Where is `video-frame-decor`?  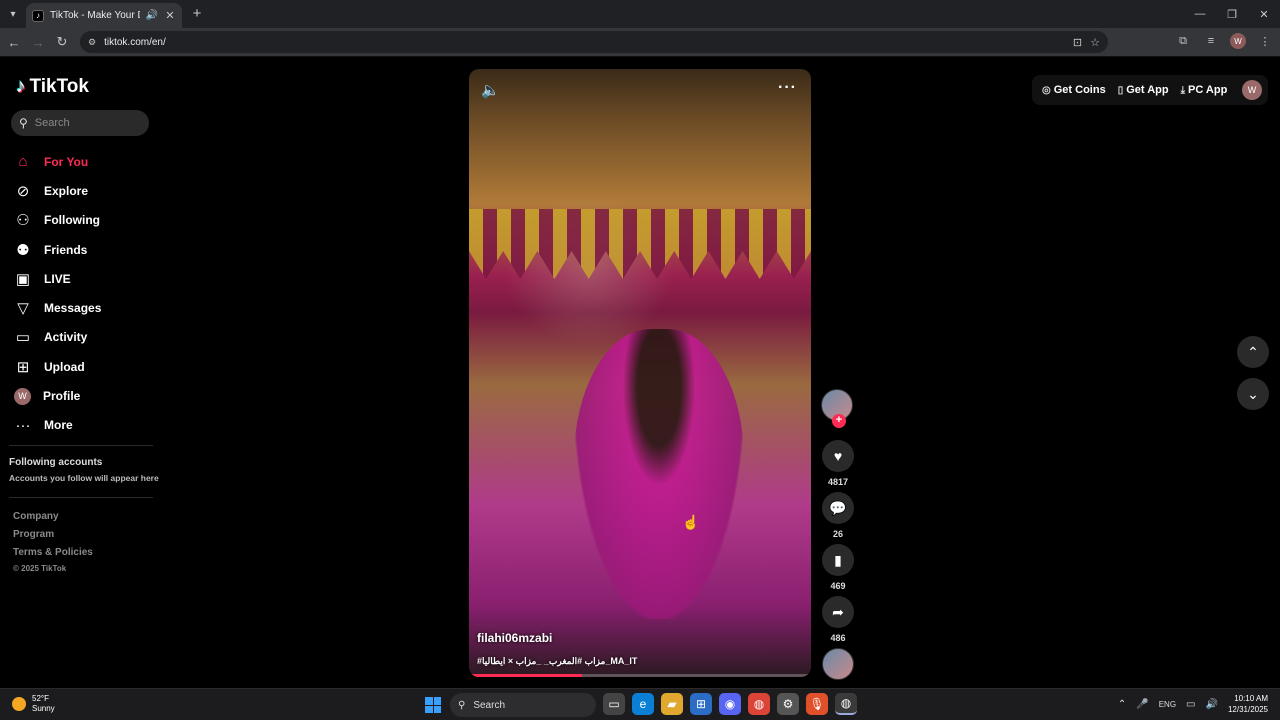 video-frame-decor is located at coordinates (640, 244).